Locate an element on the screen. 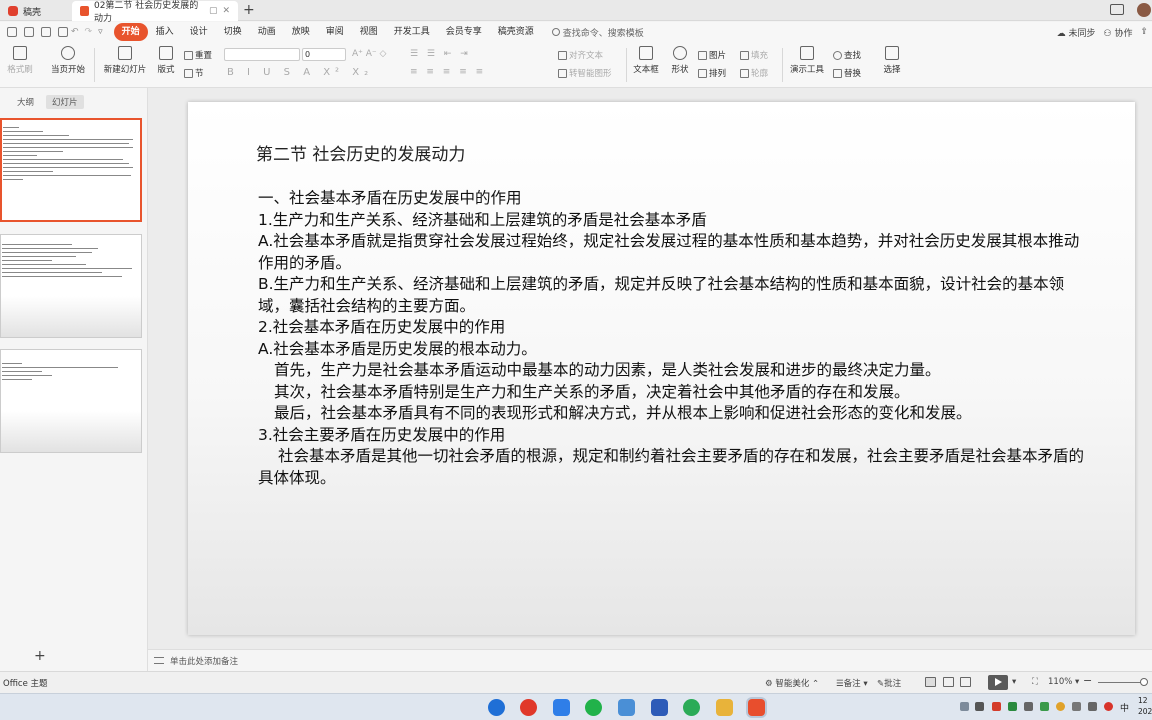 The width and height of the screenshot is (1152, 720). window-layout-icon is located at coordinates (1117, 9).